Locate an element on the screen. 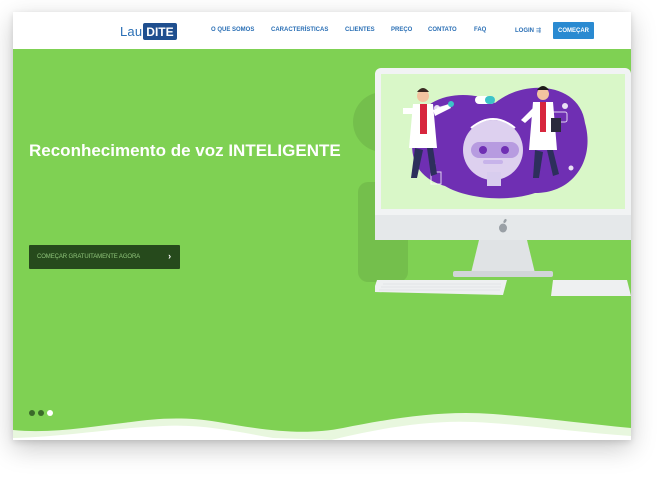  nav-link-caracteristicas: CARACTERÍSTICAS is located at coordinates (299, 30).